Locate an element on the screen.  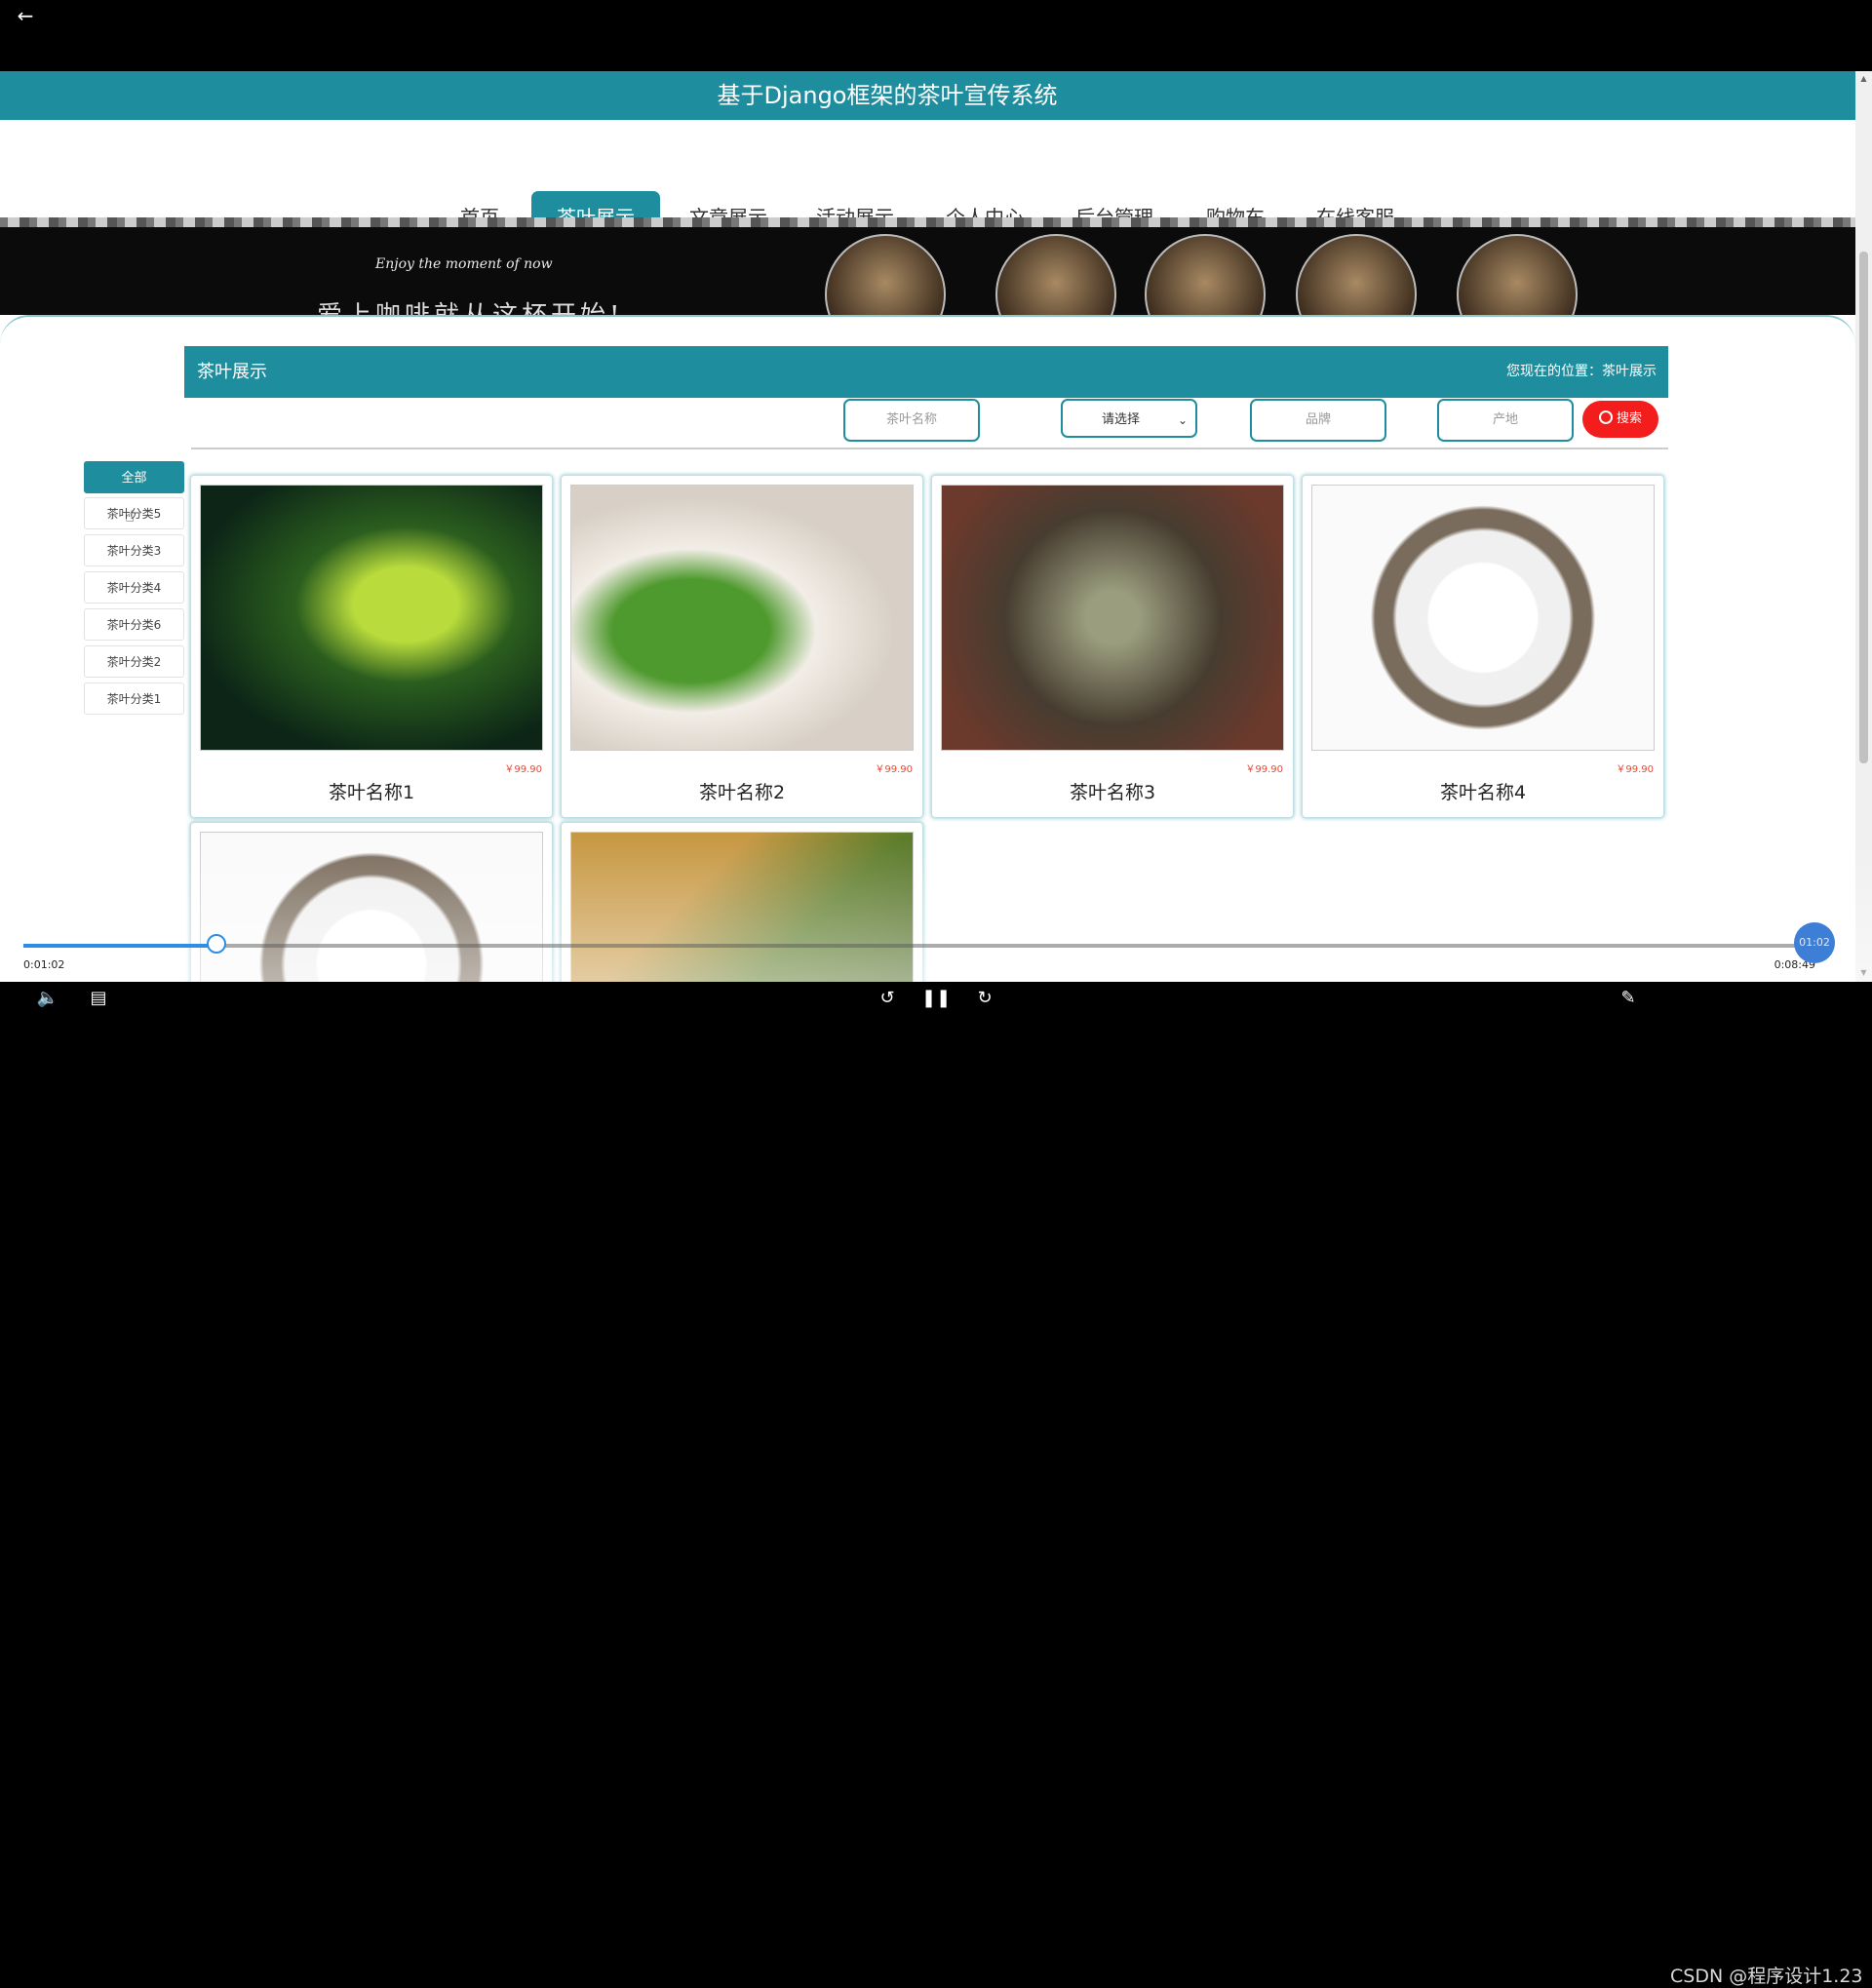
category-item: 茶叶分类4 is located at coordinates (134, 587).